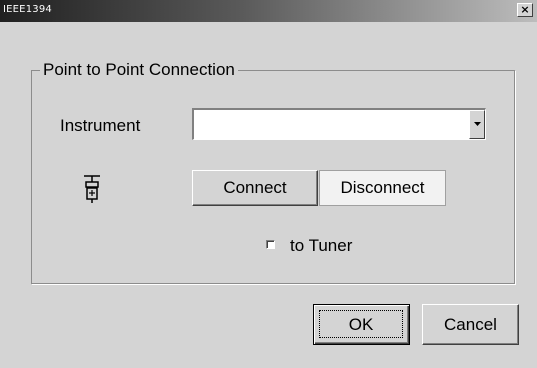  I want to click on ok-label: OK, so click(361, 324).